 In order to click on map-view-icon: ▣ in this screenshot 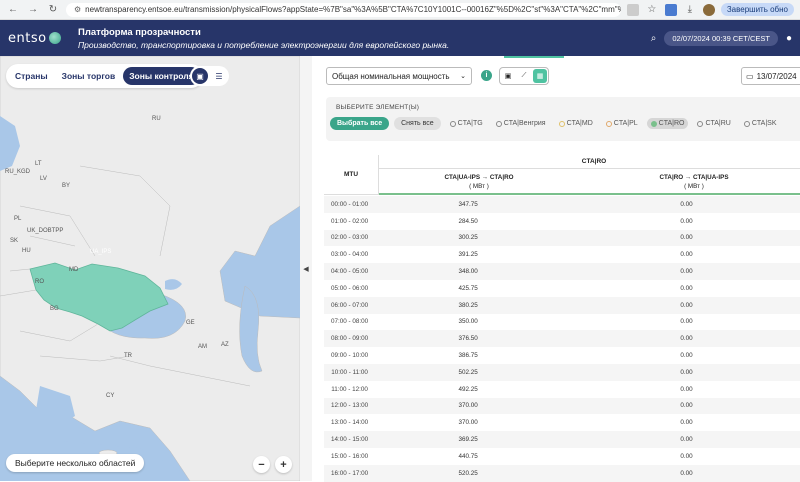, I will do `click(508, 76)`.